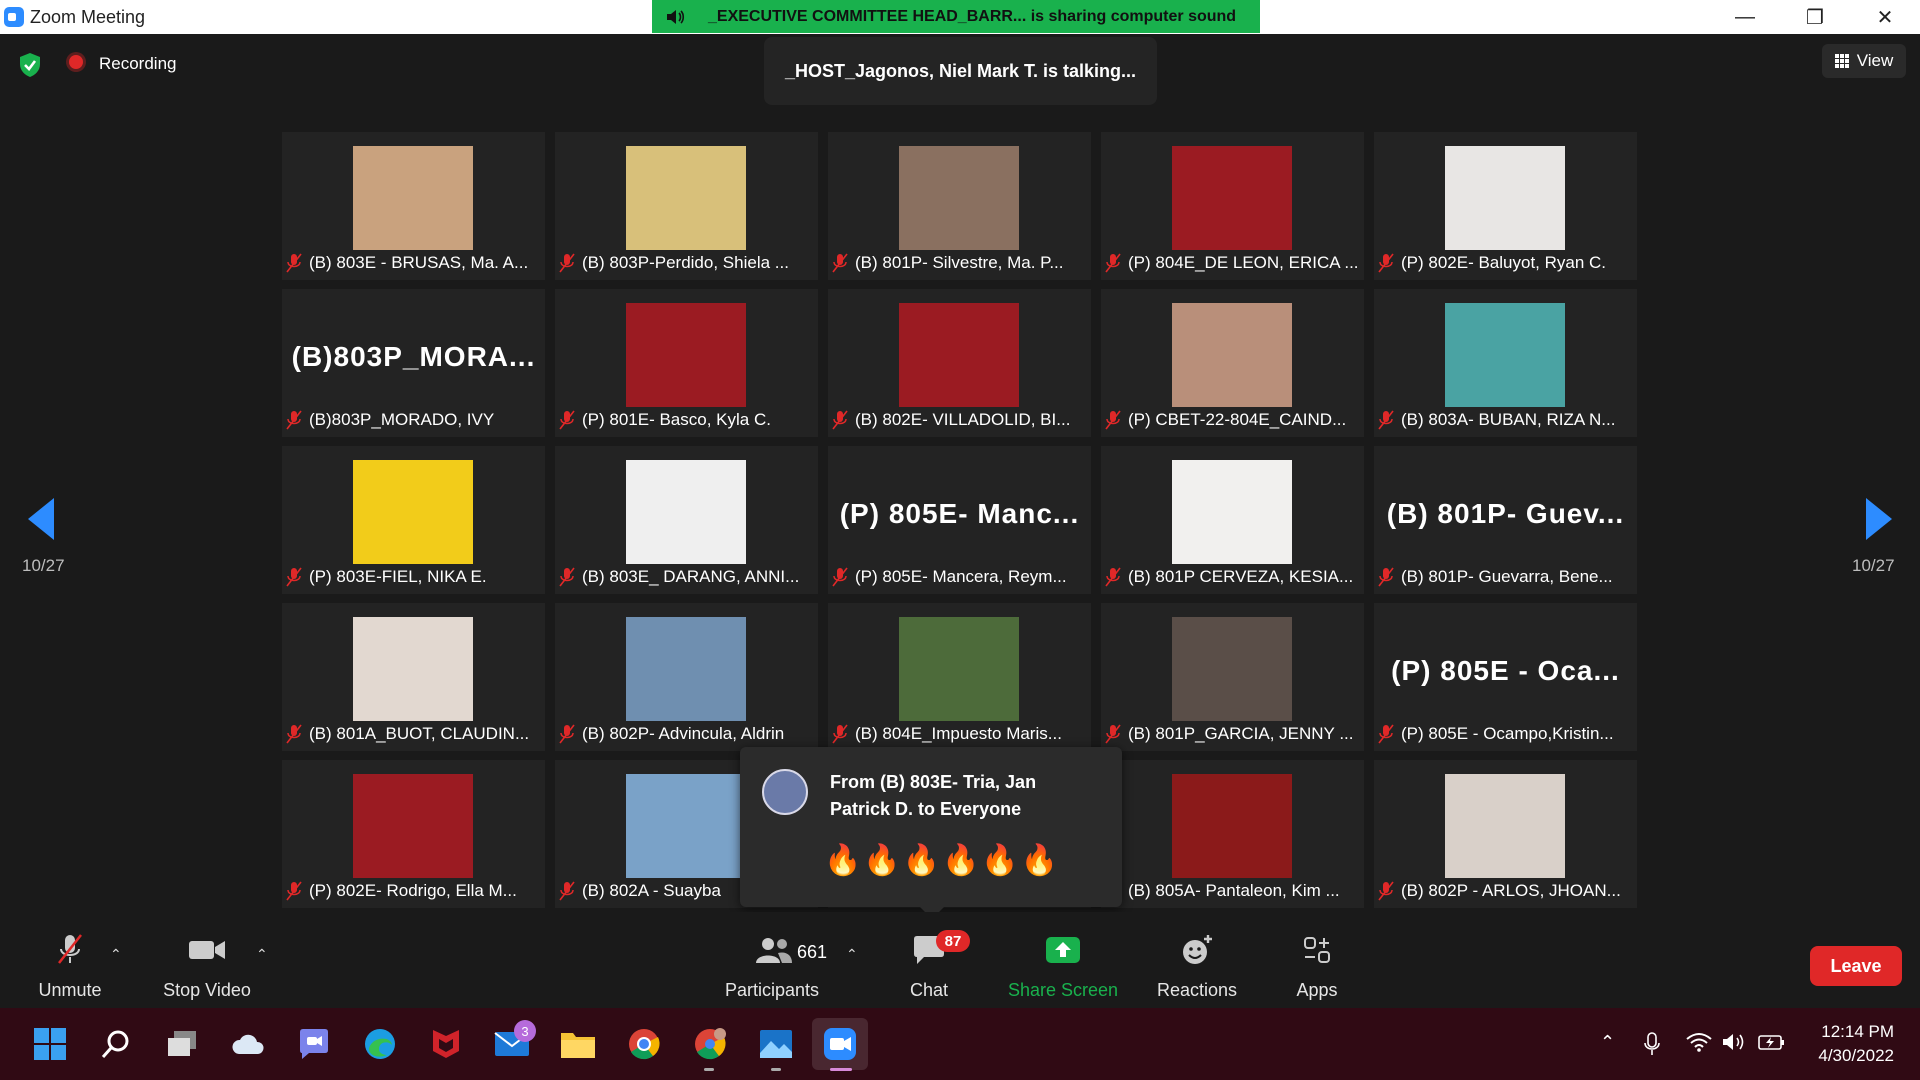 This screenshot has height=1080, width=1920. Describe the element at coordinates (398, 576) in the screenshot. I see `participant-name: (P) 803E-FIEL, NIKA E.` at that location.